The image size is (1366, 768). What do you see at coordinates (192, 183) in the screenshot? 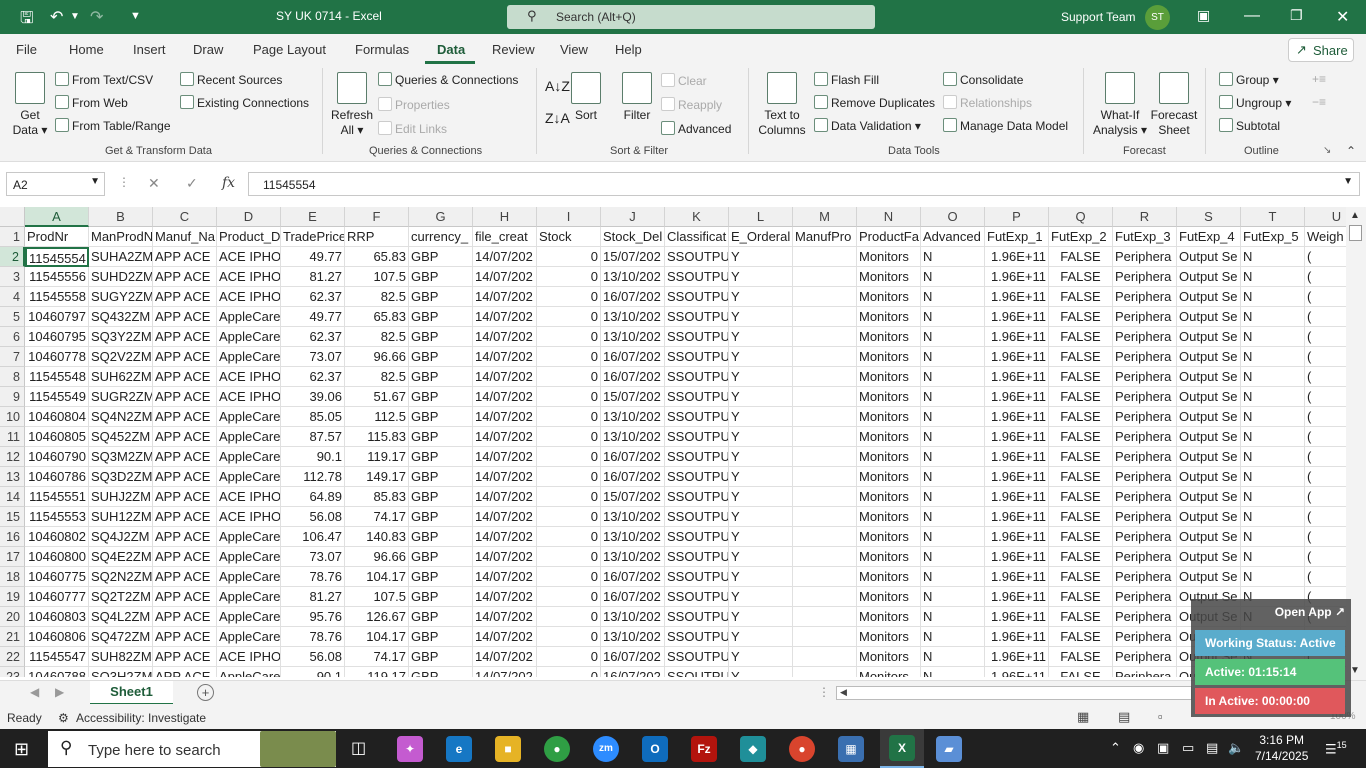
I see `enter-icon: ✓` at bounding box center [192, 183].